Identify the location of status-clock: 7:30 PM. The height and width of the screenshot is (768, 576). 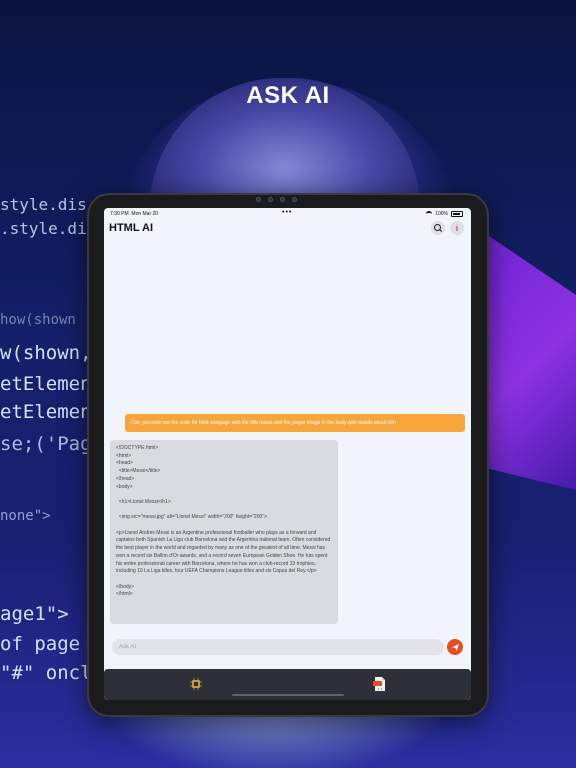
(119, 214).